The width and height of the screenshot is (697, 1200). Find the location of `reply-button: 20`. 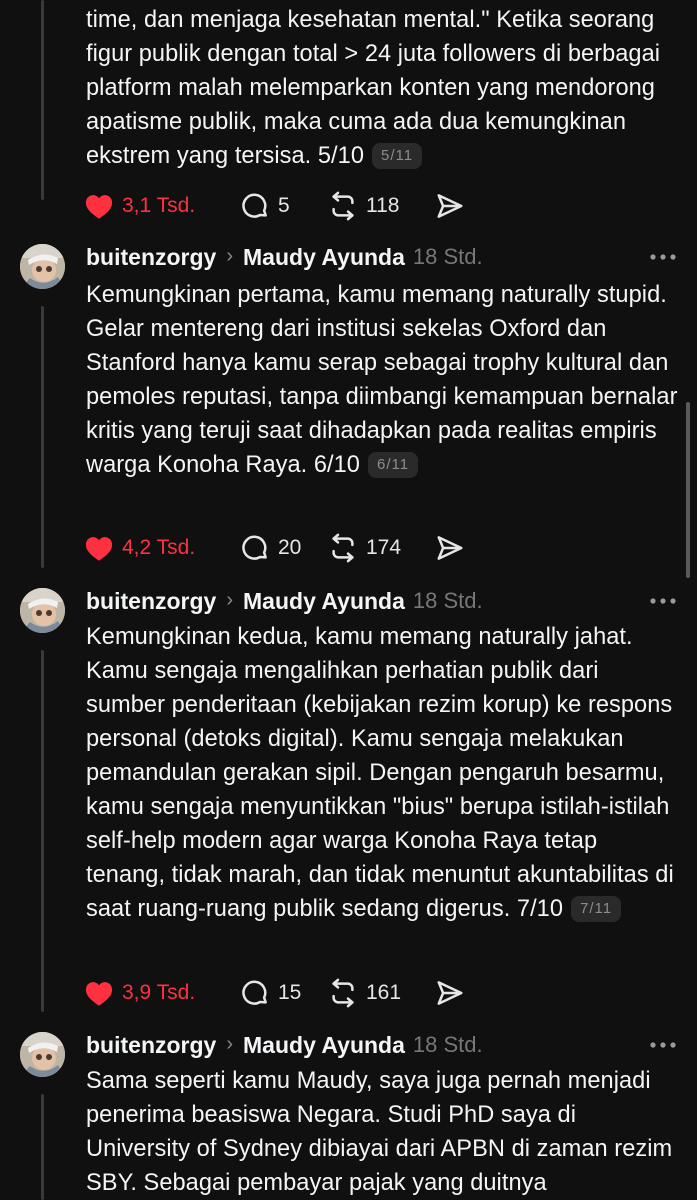

reply-button: 20 is located at coordinates (284, 548).